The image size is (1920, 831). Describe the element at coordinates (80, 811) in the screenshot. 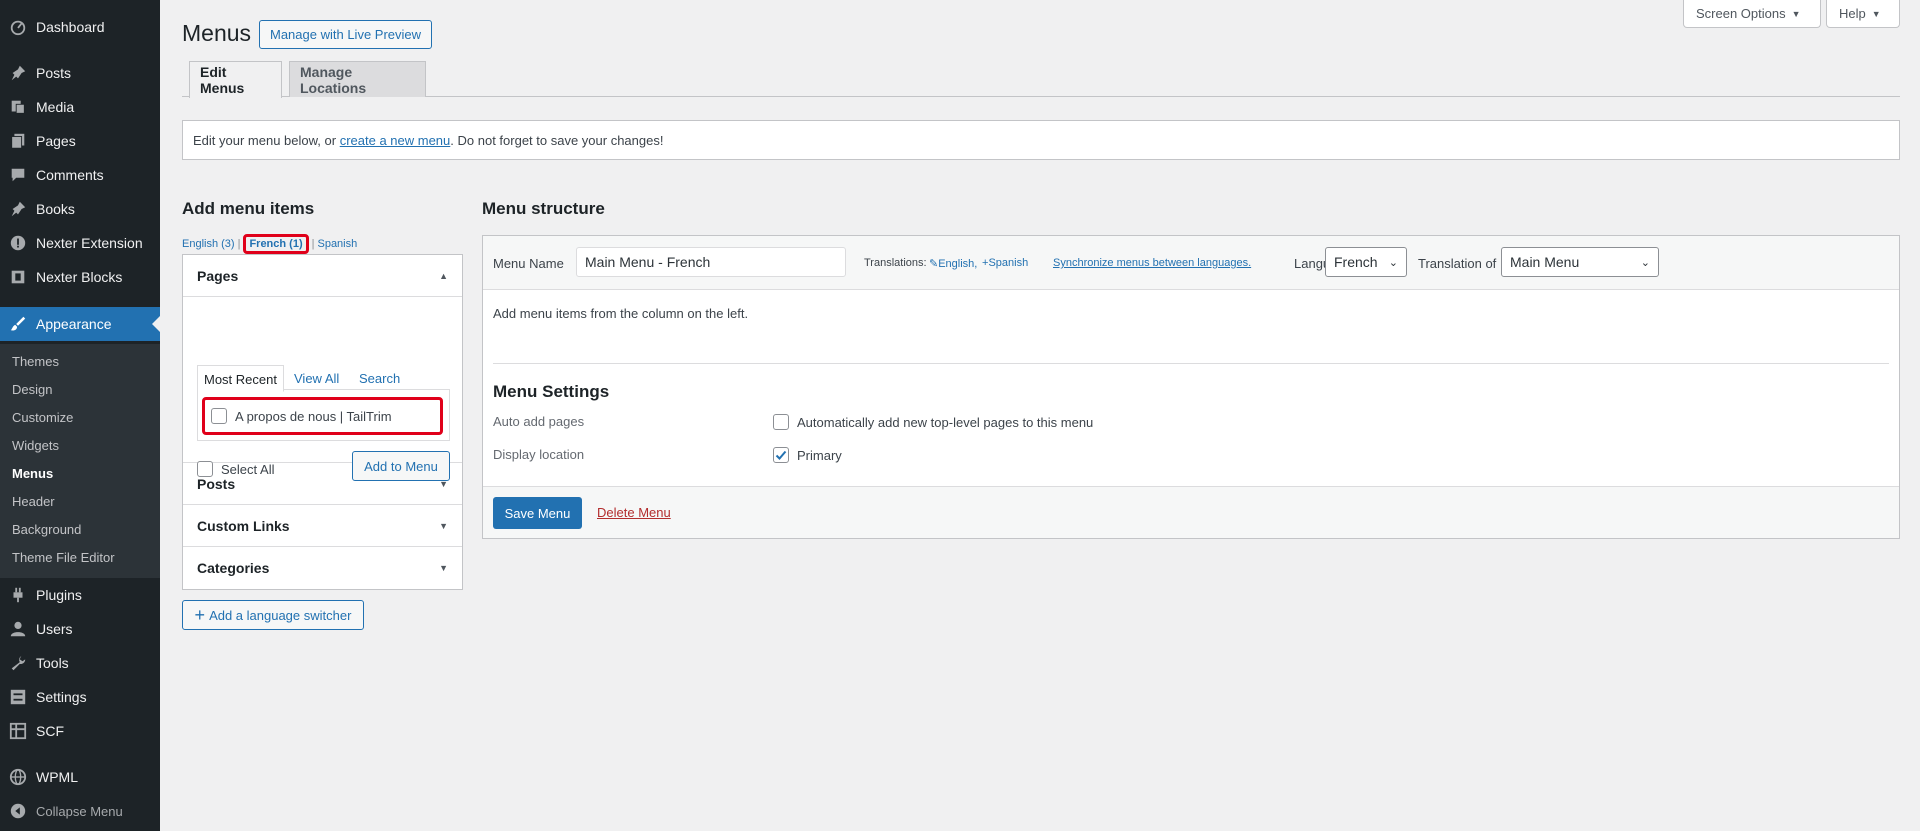

I see `collapse-menu-button: Collapse Menu` at that location.